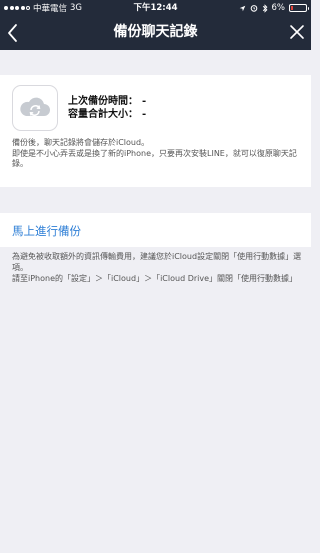  I want to click on alarm-clock-icon, so click(253, 8).